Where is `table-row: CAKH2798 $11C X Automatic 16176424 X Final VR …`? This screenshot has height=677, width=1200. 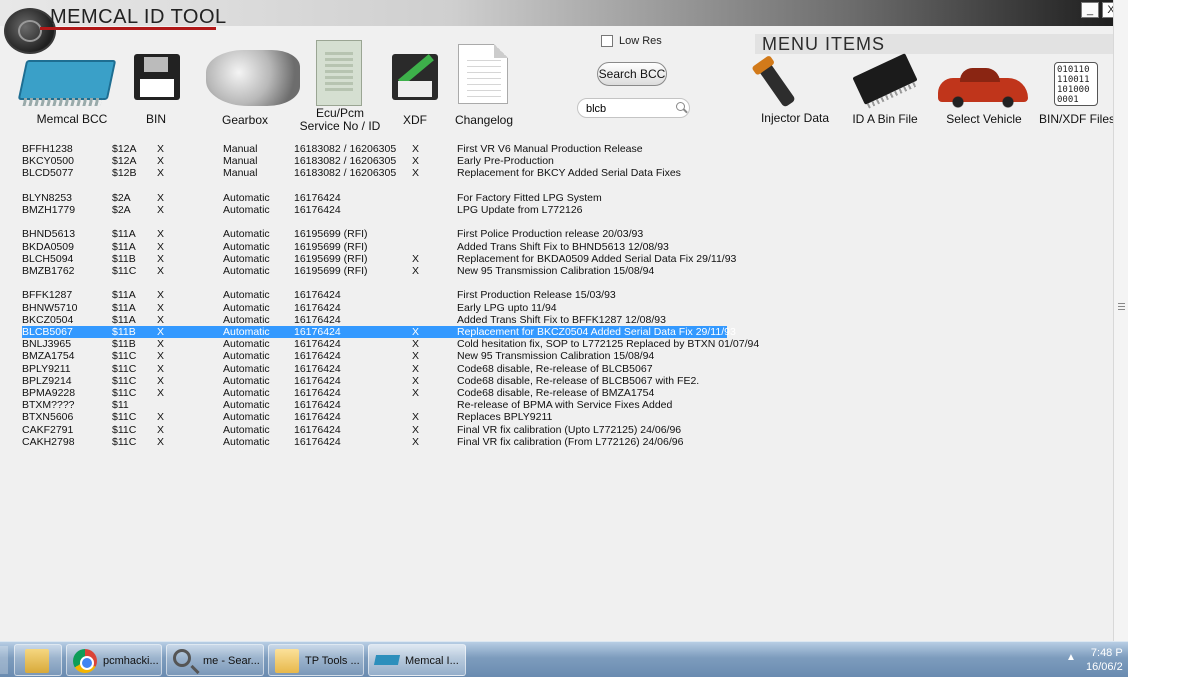 table-row: CAKH2798 $11C X Automatic 16176424 X Final VR … is located at coordinates (380, 442).